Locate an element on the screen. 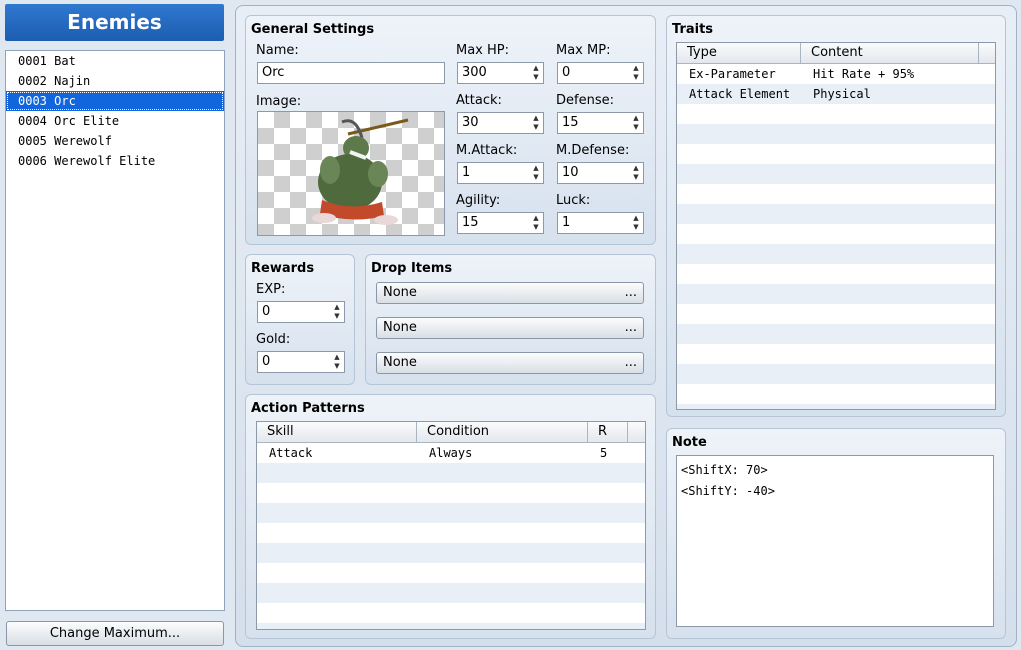  drop-items-title: Drop Items is located at coordinates (412, 268).